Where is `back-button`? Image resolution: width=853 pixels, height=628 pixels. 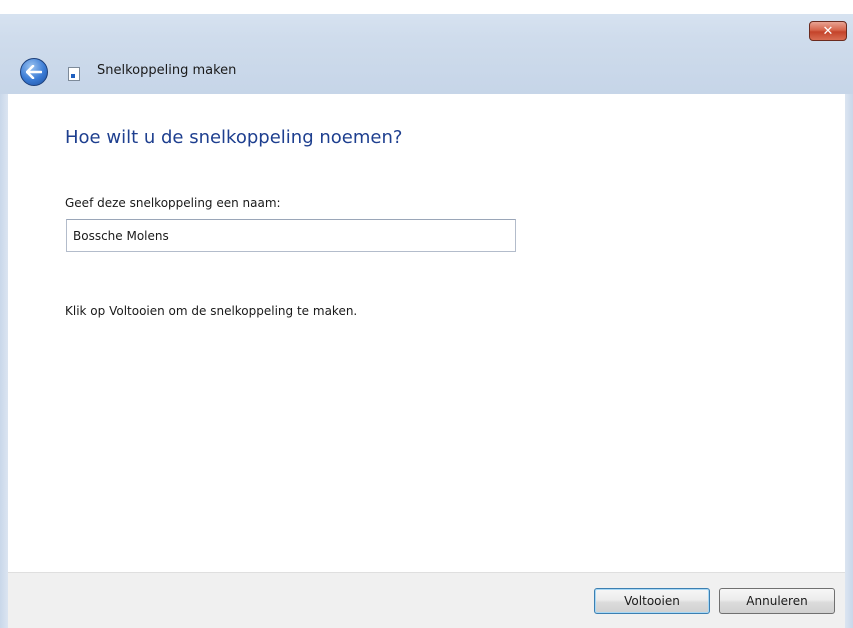 back-button is located at coordinates (34, 72).